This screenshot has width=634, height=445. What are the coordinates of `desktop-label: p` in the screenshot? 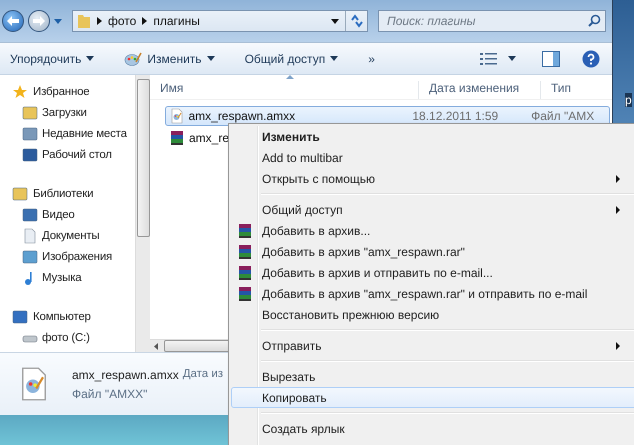 It's located at (628, 100).